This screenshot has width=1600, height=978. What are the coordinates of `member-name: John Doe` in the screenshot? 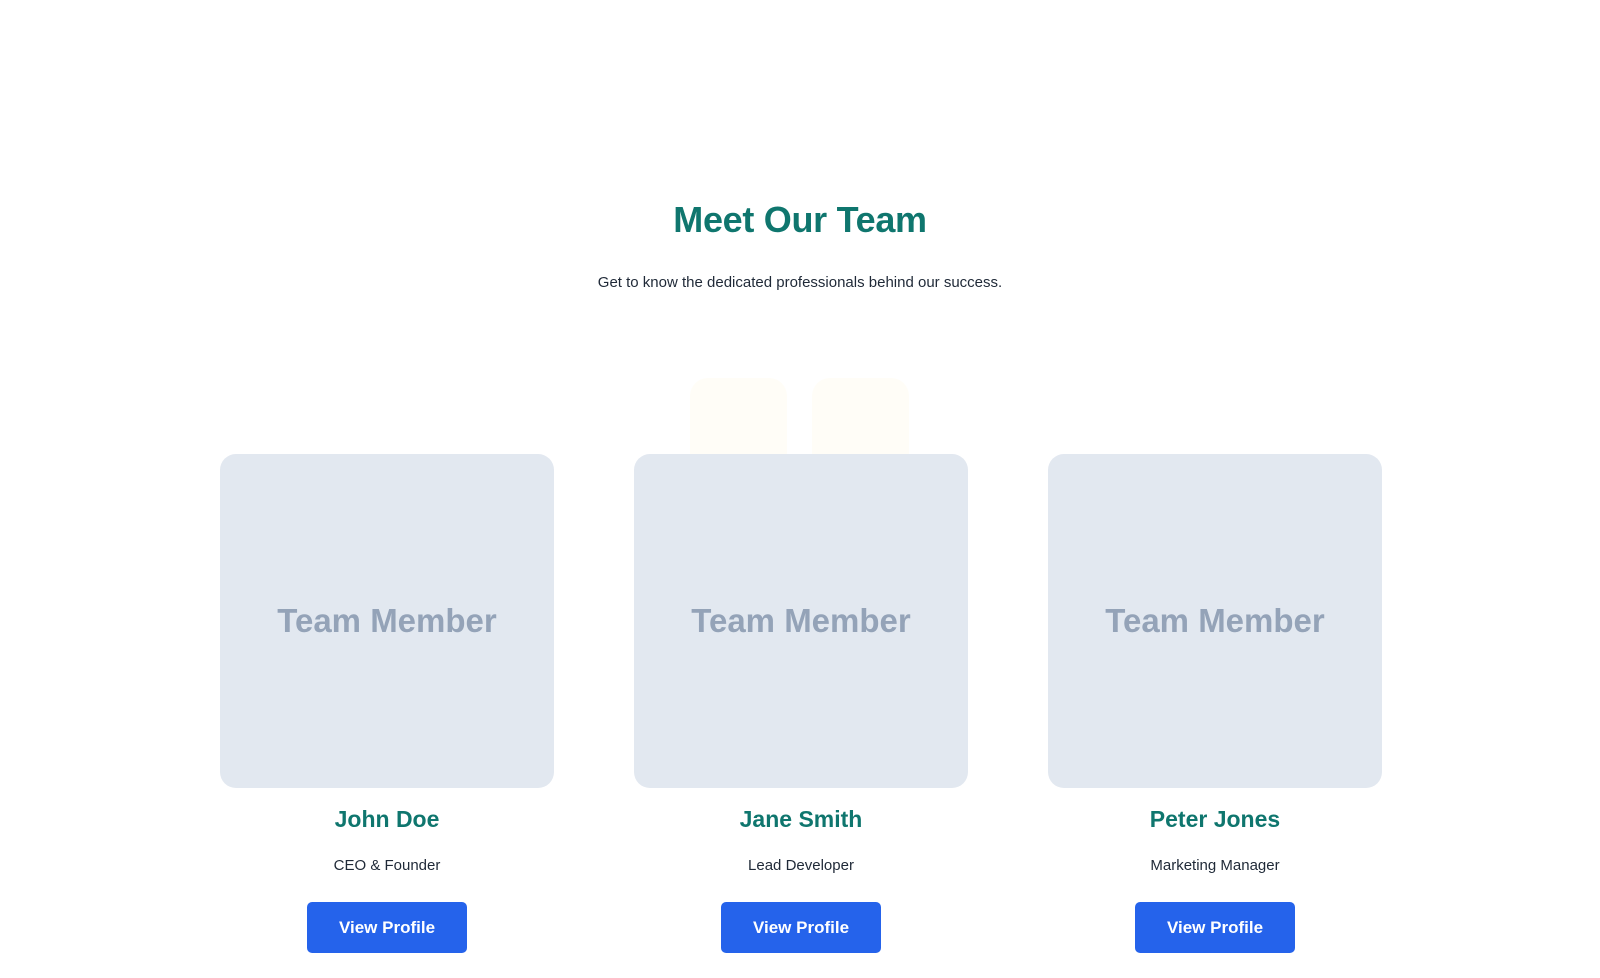 It's located at (387, 819).